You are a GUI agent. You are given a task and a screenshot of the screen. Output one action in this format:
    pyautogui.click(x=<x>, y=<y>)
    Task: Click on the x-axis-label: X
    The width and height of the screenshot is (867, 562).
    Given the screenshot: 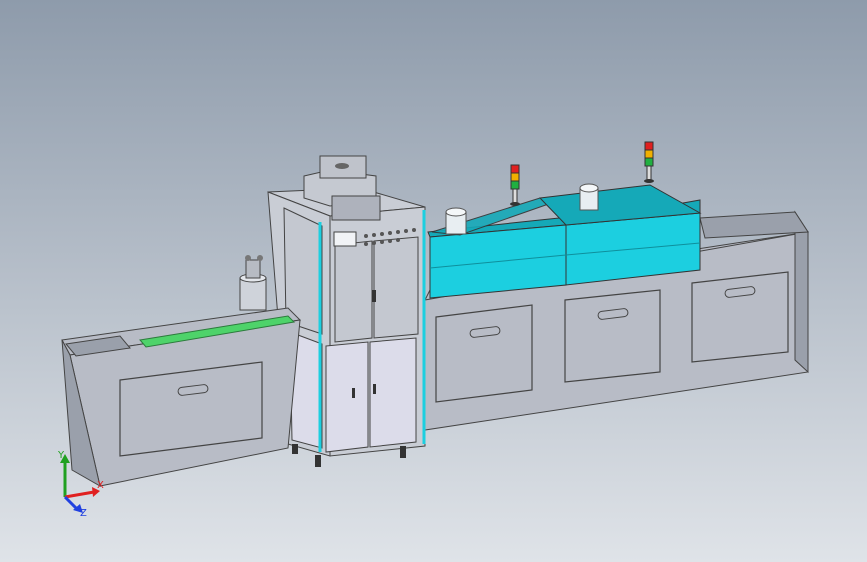 What is the action you would take?
    pyautogui.click(x=100, y=485)
    